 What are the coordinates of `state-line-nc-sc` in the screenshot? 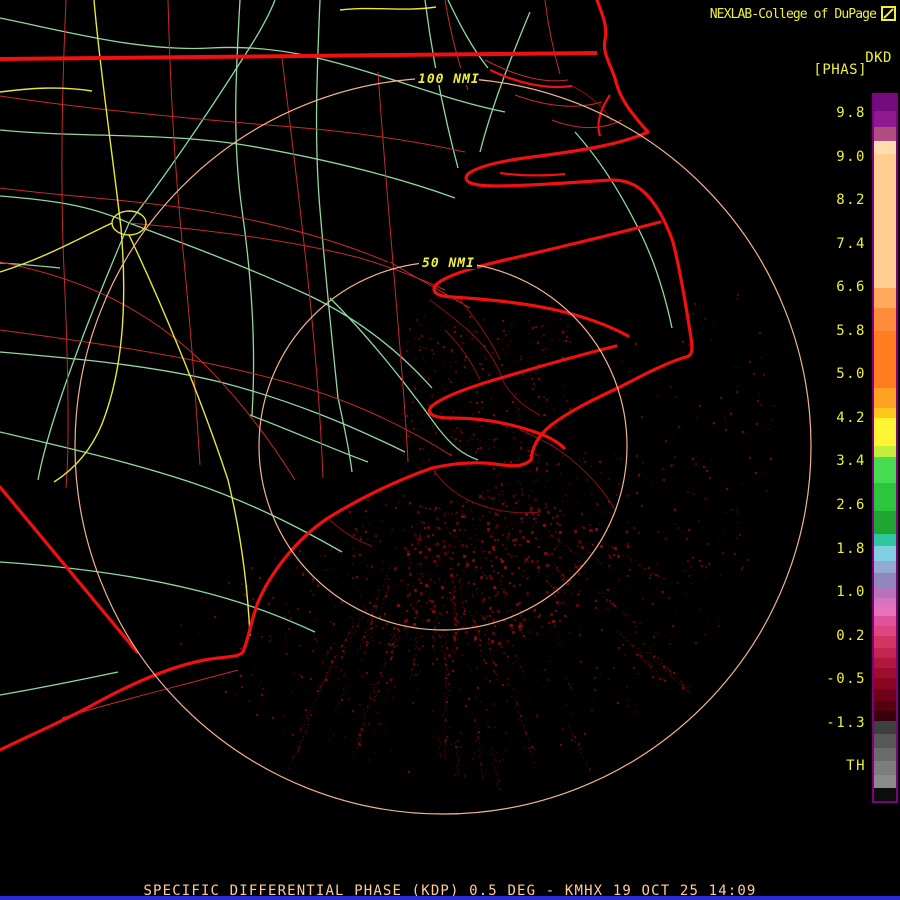 It's located at (69, 569).